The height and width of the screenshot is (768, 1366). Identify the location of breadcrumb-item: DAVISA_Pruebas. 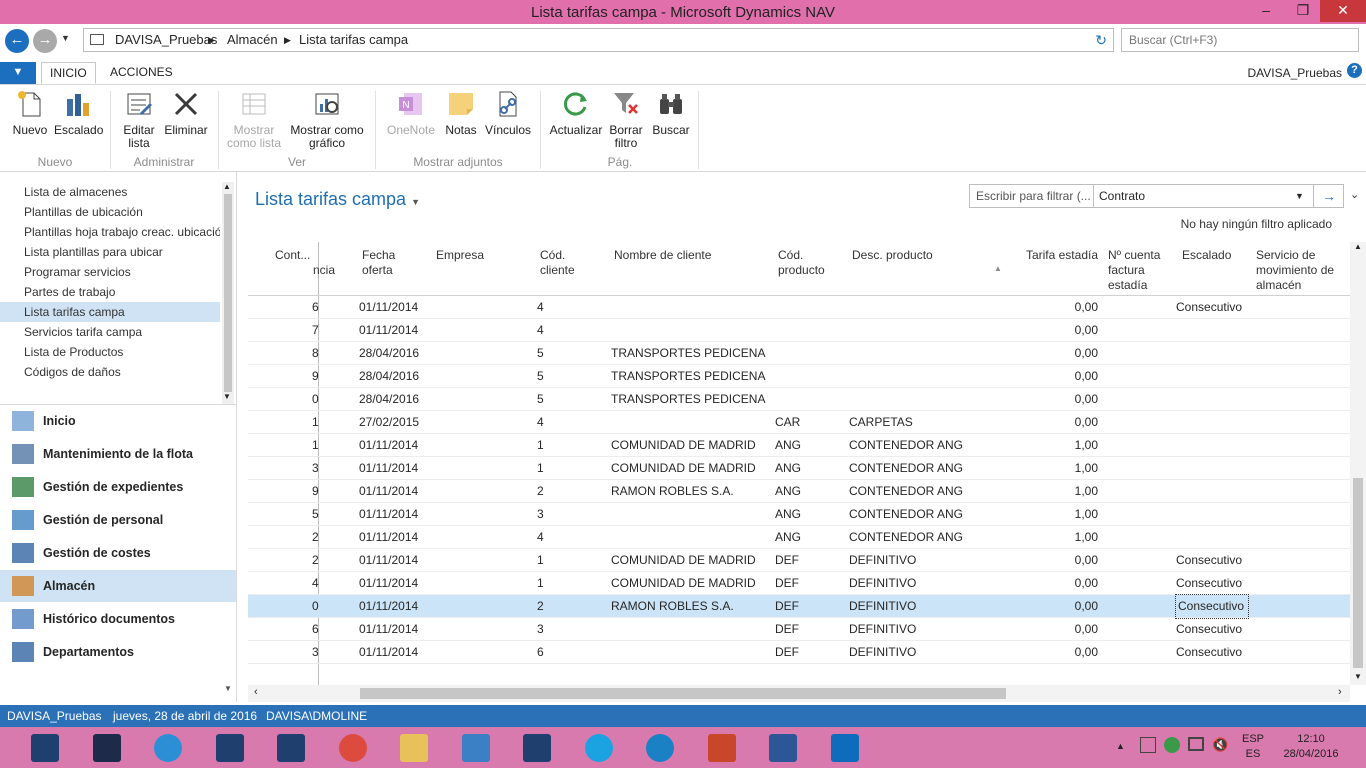
(166, 40).